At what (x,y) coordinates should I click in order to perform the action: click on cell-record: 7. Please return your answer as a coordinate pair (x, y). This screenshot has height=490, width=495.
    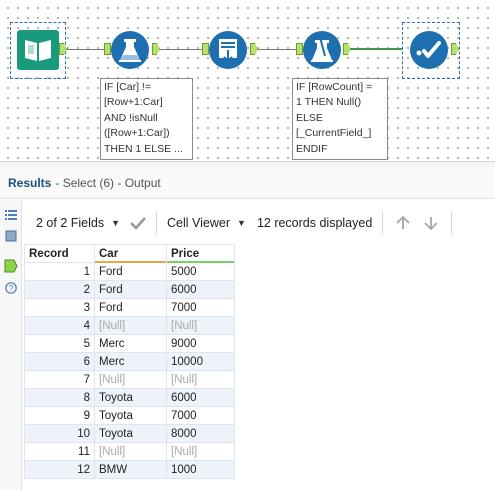
    Looking at the image, I should click on (59, 379).